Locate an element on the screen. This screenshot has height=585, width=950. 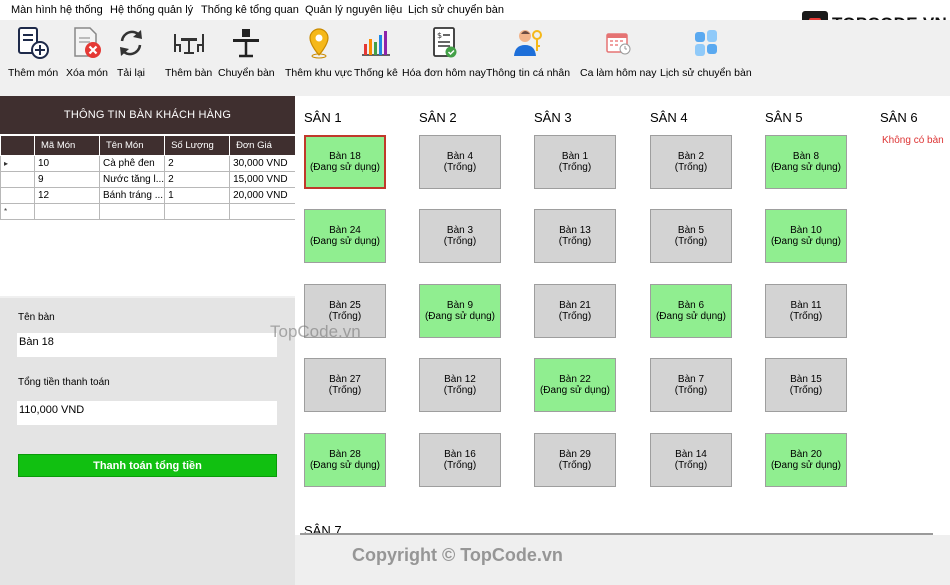
table-name-field: Bàn 18 is located at coordinates (147, 345).